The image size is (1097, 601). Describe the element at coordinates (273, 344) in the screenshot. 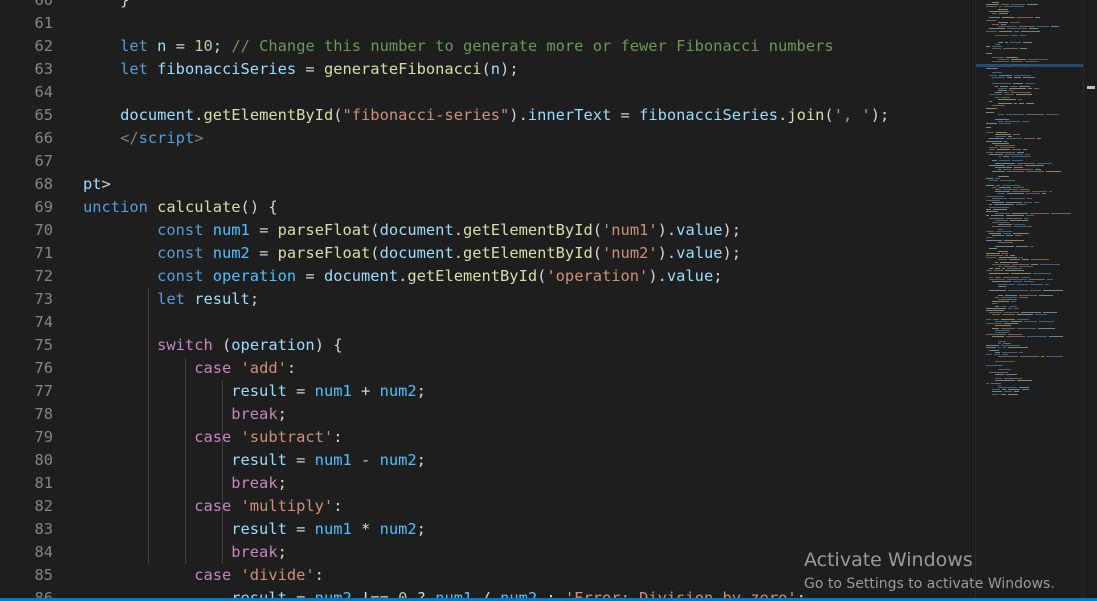

I see `code-token: operation` at that location.